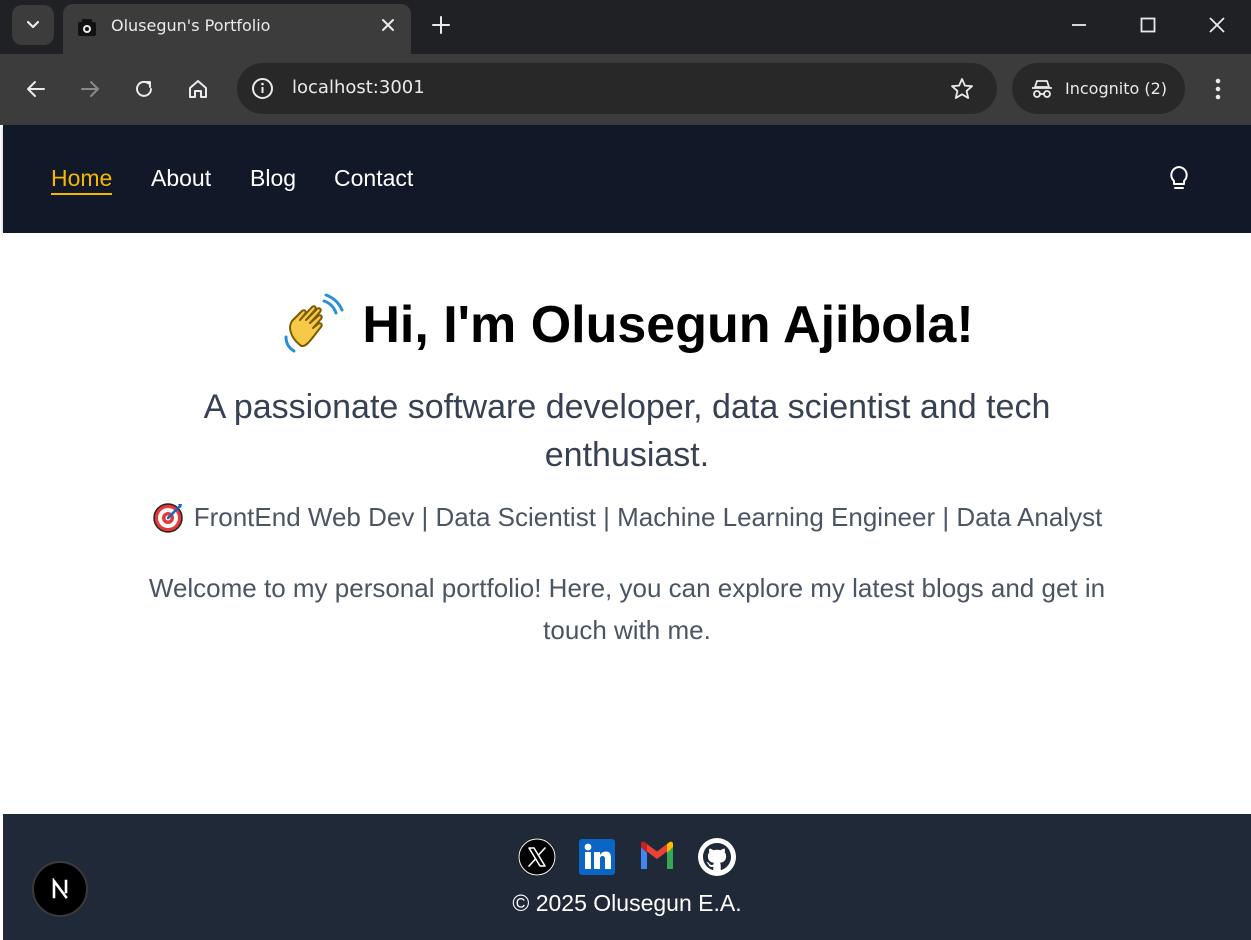 This screenshot has height=940, width=1251. I want to click on incognito-icon, so click(1042, 89).